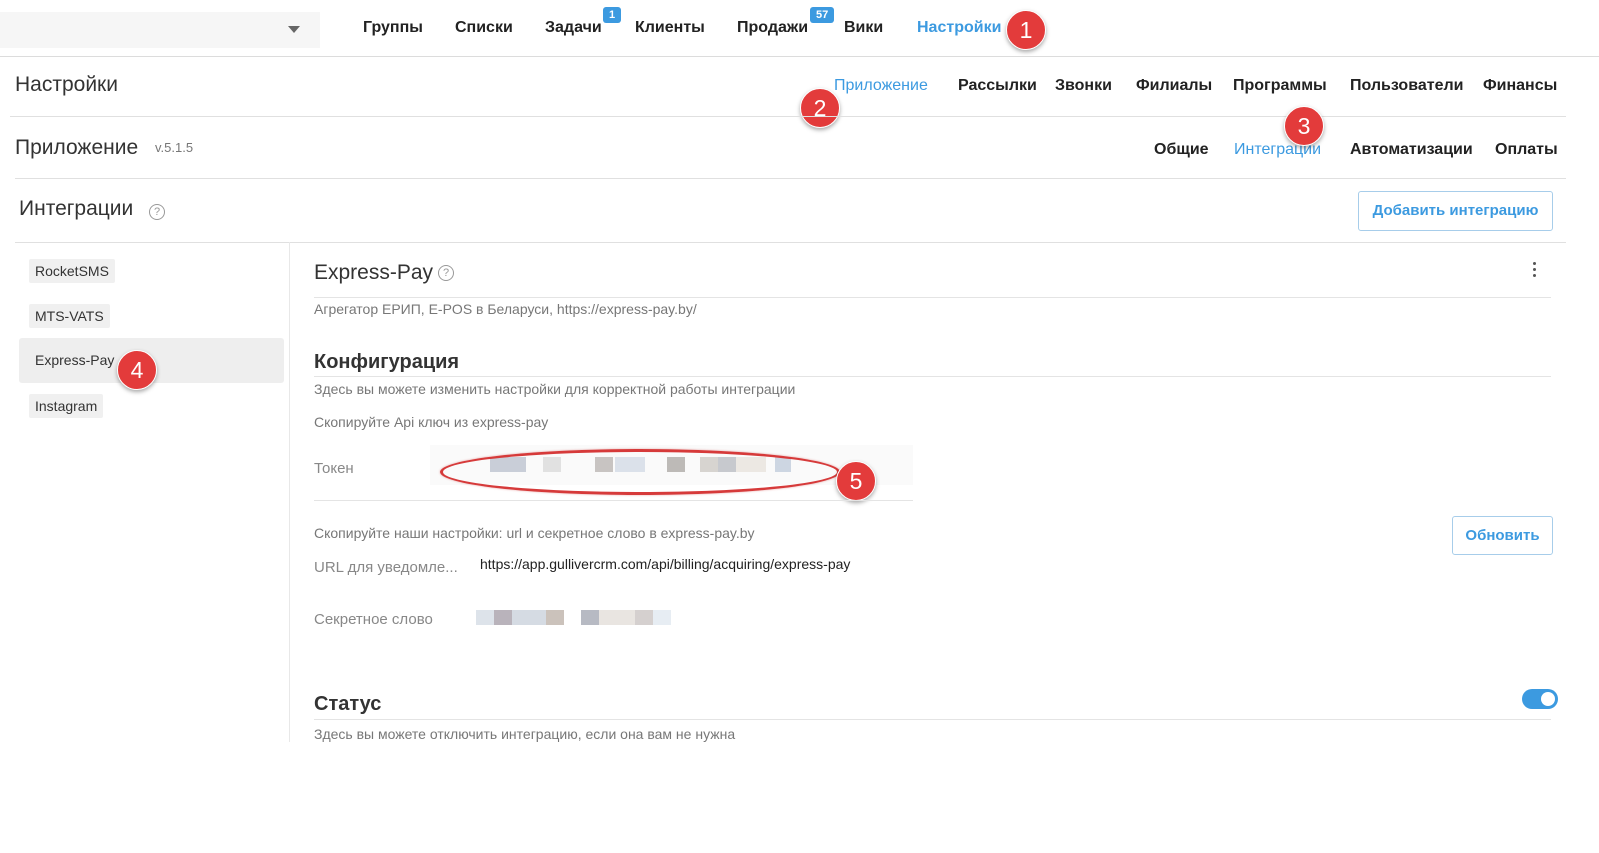  What do you see at coordinates (431, 422) in the screenshot?
I see `api-key-hint: Скопируйте Api ключ из express-pay` at bounding box center [431, 422].